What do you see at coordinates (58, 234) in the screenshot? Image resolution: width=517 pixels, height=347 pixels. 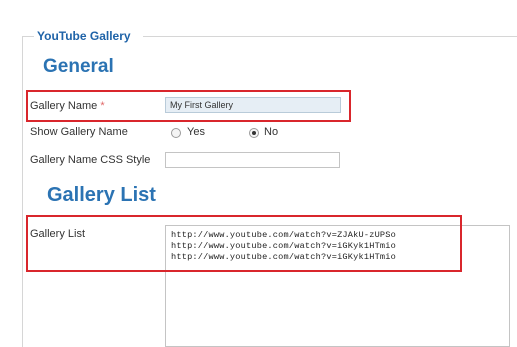 I see `gallery-list-label: Gallery List` at bounding box center [58, 234].